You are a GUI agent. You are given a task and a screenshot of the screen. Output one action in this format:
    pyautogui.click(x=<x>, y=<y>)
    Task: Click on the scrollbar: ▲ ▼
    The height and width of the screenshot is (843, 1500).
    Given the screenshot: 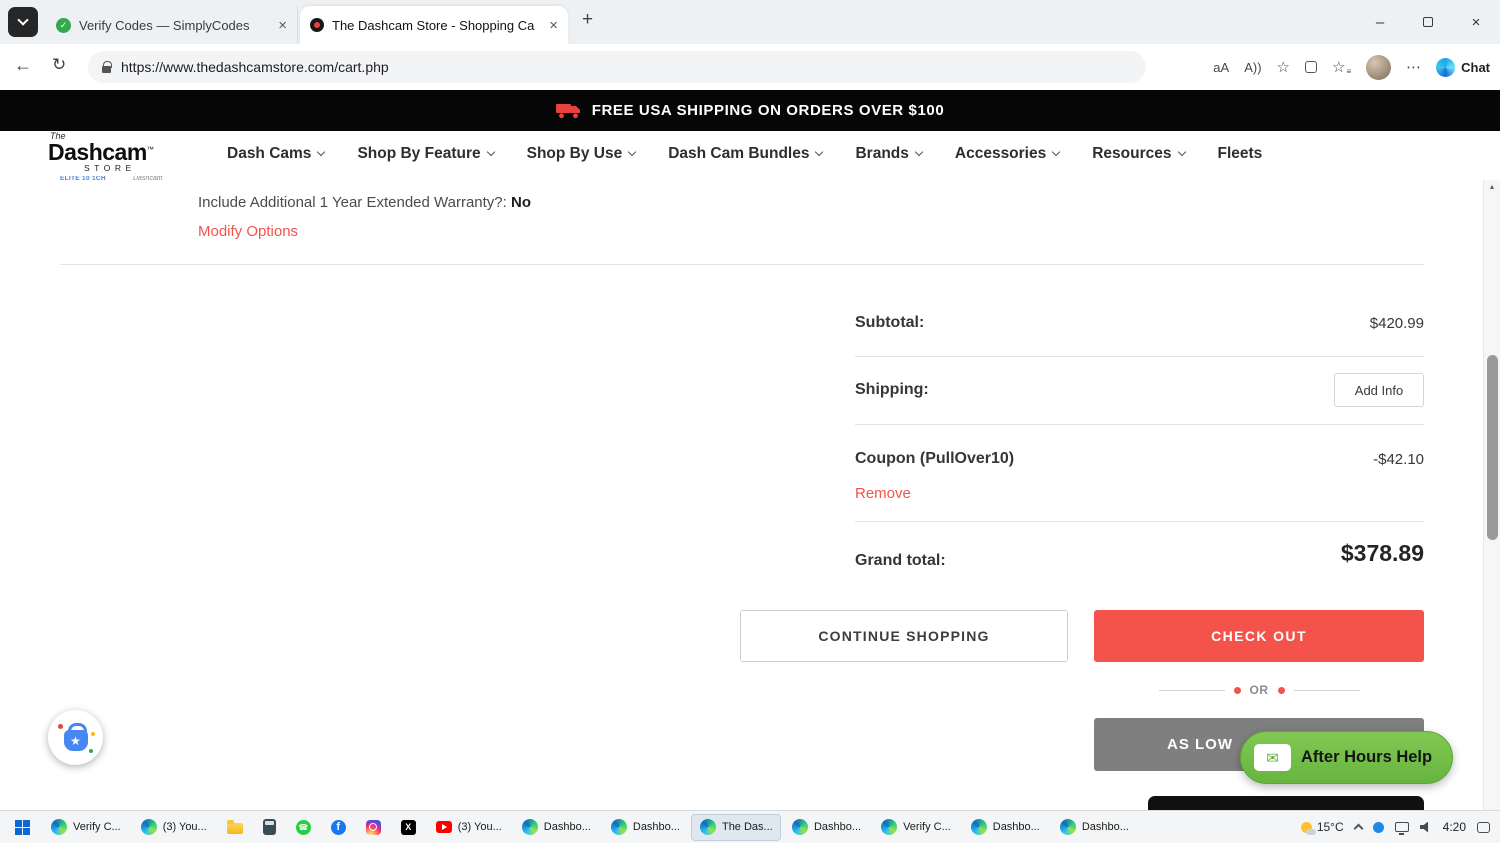 What is the action you would take?
    pyautogui.click(x=1491, y=495)
    